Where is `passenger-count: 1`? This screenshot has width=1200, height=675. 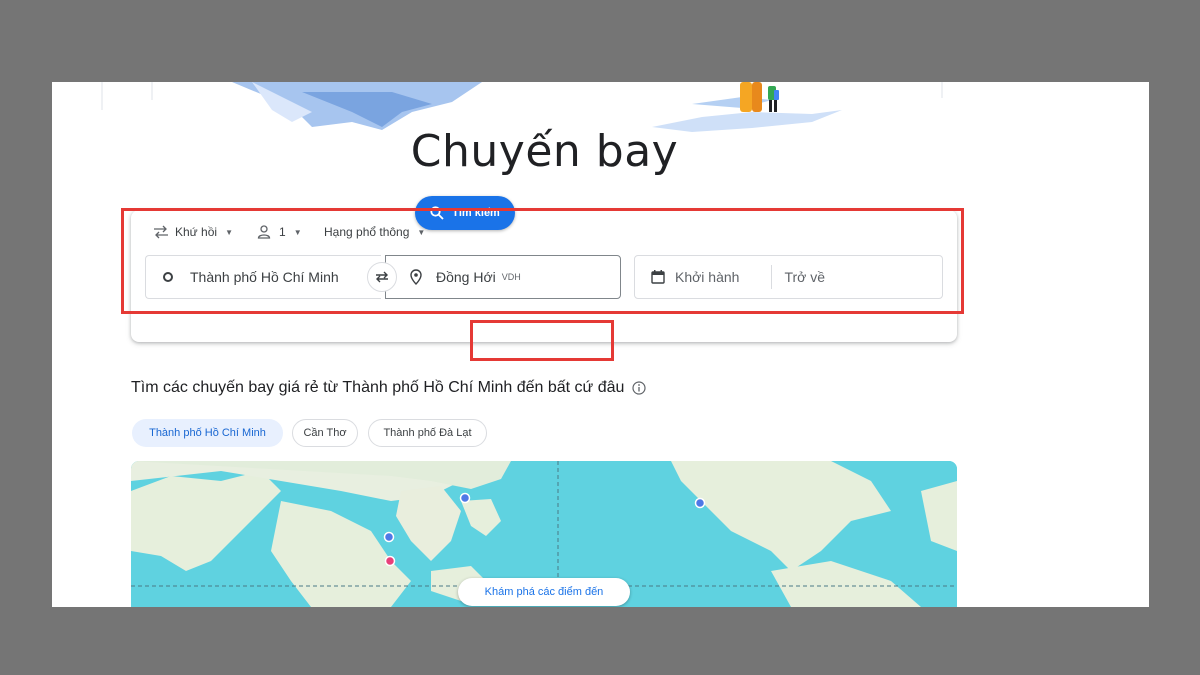
passenger-count: 1 is located at coordinates (282, 232).